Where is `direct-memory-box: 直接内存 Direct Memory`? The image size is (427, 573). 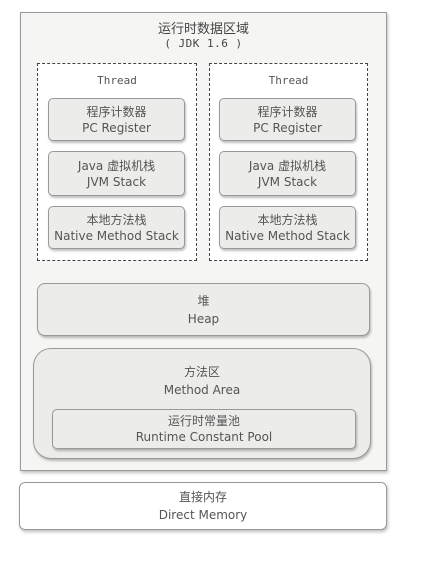
direct-memory-box: 直接内存 Direct Memory is located at coordinates (203, 506).